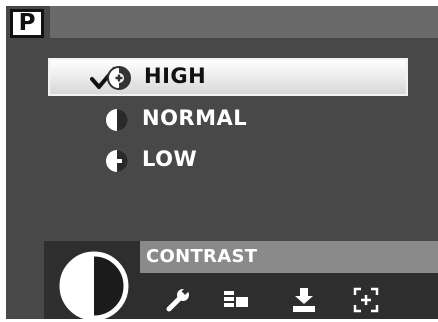 The width and height of the screenshot is (438, 322). What do you see at coordinates (304, 300) in the screenshot?
I see `download-icon` at bounding box center [304, 300].